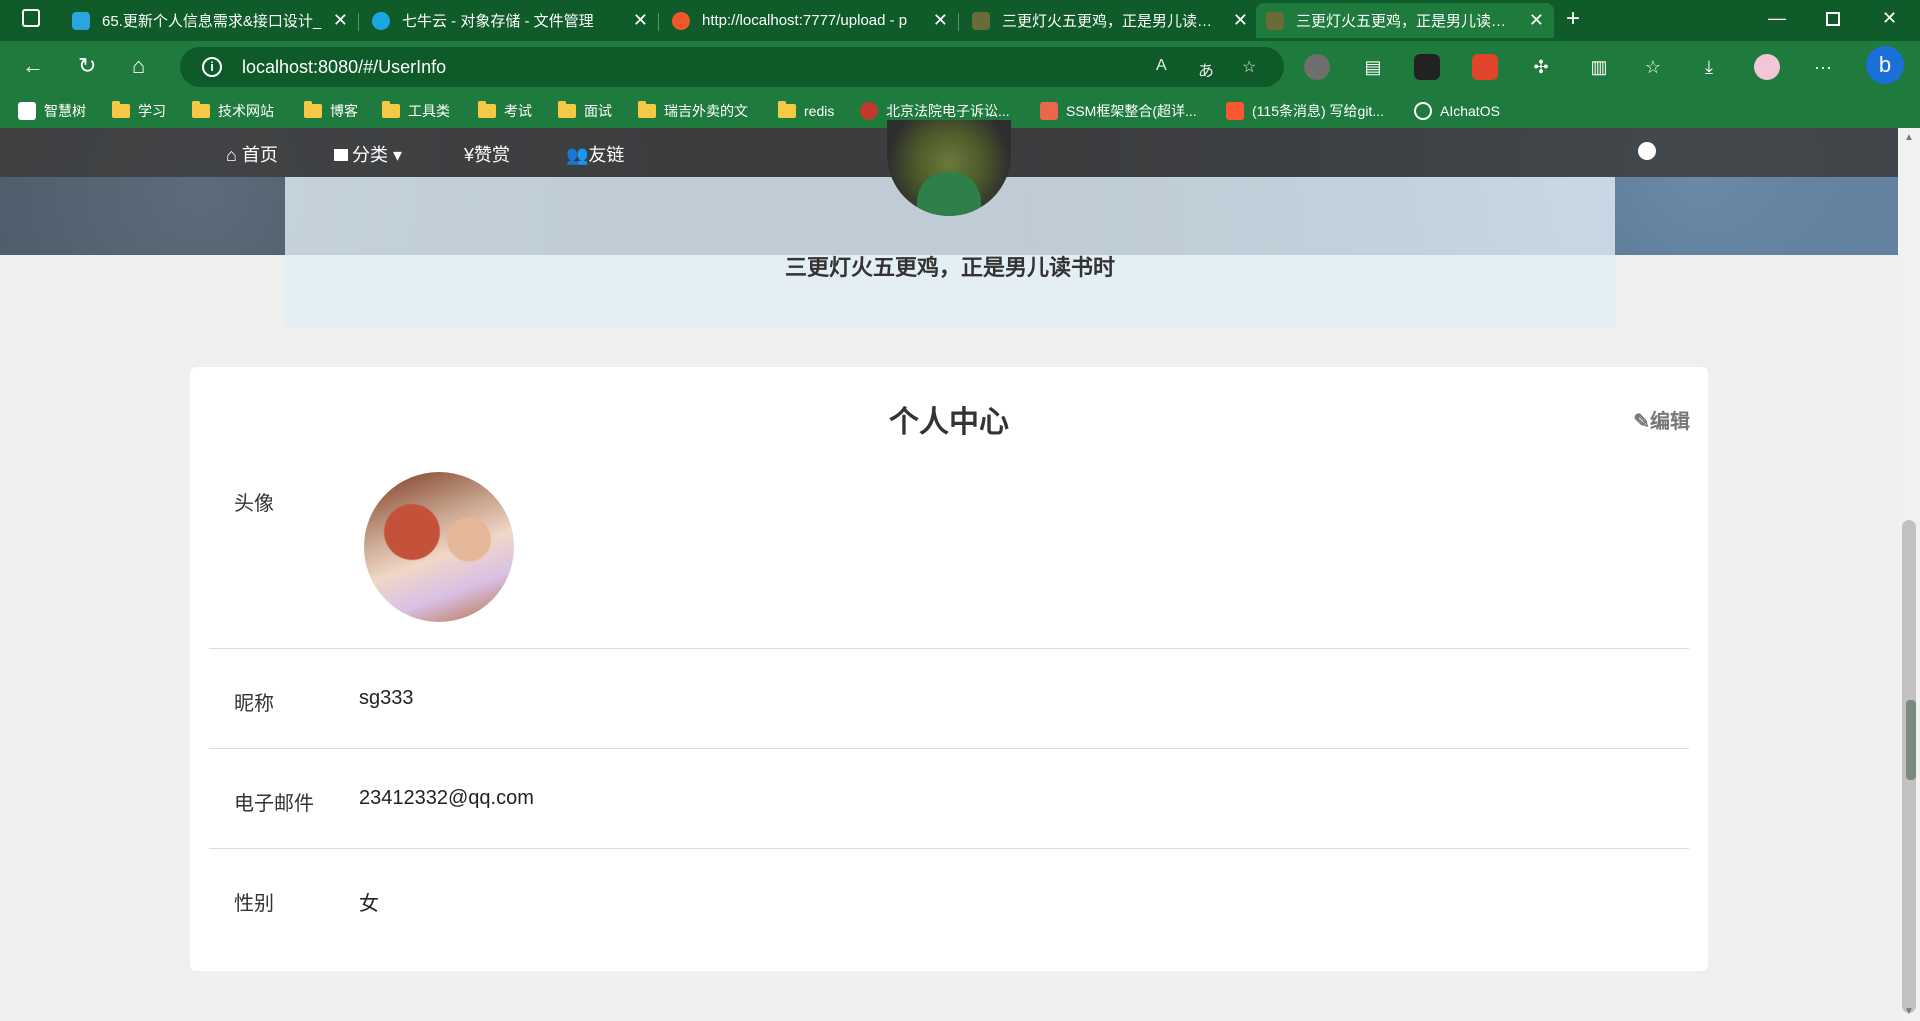 This screenshot has height=1021, width=1920. What do you see at coordinates (254, 504) in the screenshot?
I see `avatar-label: 头像` at bounding box center [254, 504].